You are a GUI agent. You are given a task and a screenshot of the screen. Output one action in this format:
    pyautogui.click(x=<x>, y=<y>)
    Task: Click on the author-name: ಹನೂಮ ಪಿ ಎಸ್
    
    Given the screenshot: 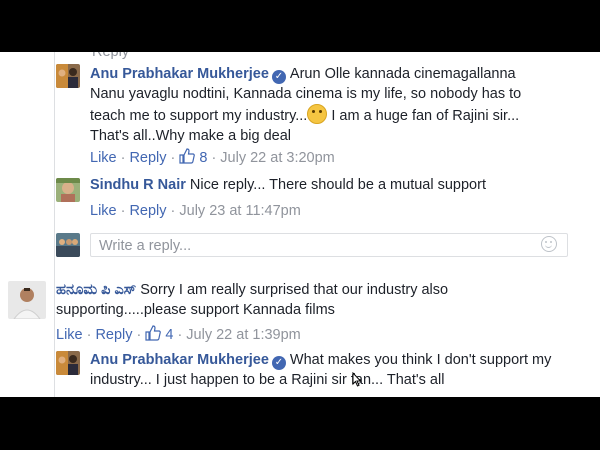 What is the action you would take?
    pyautogui.click(x=96, y=290)
    